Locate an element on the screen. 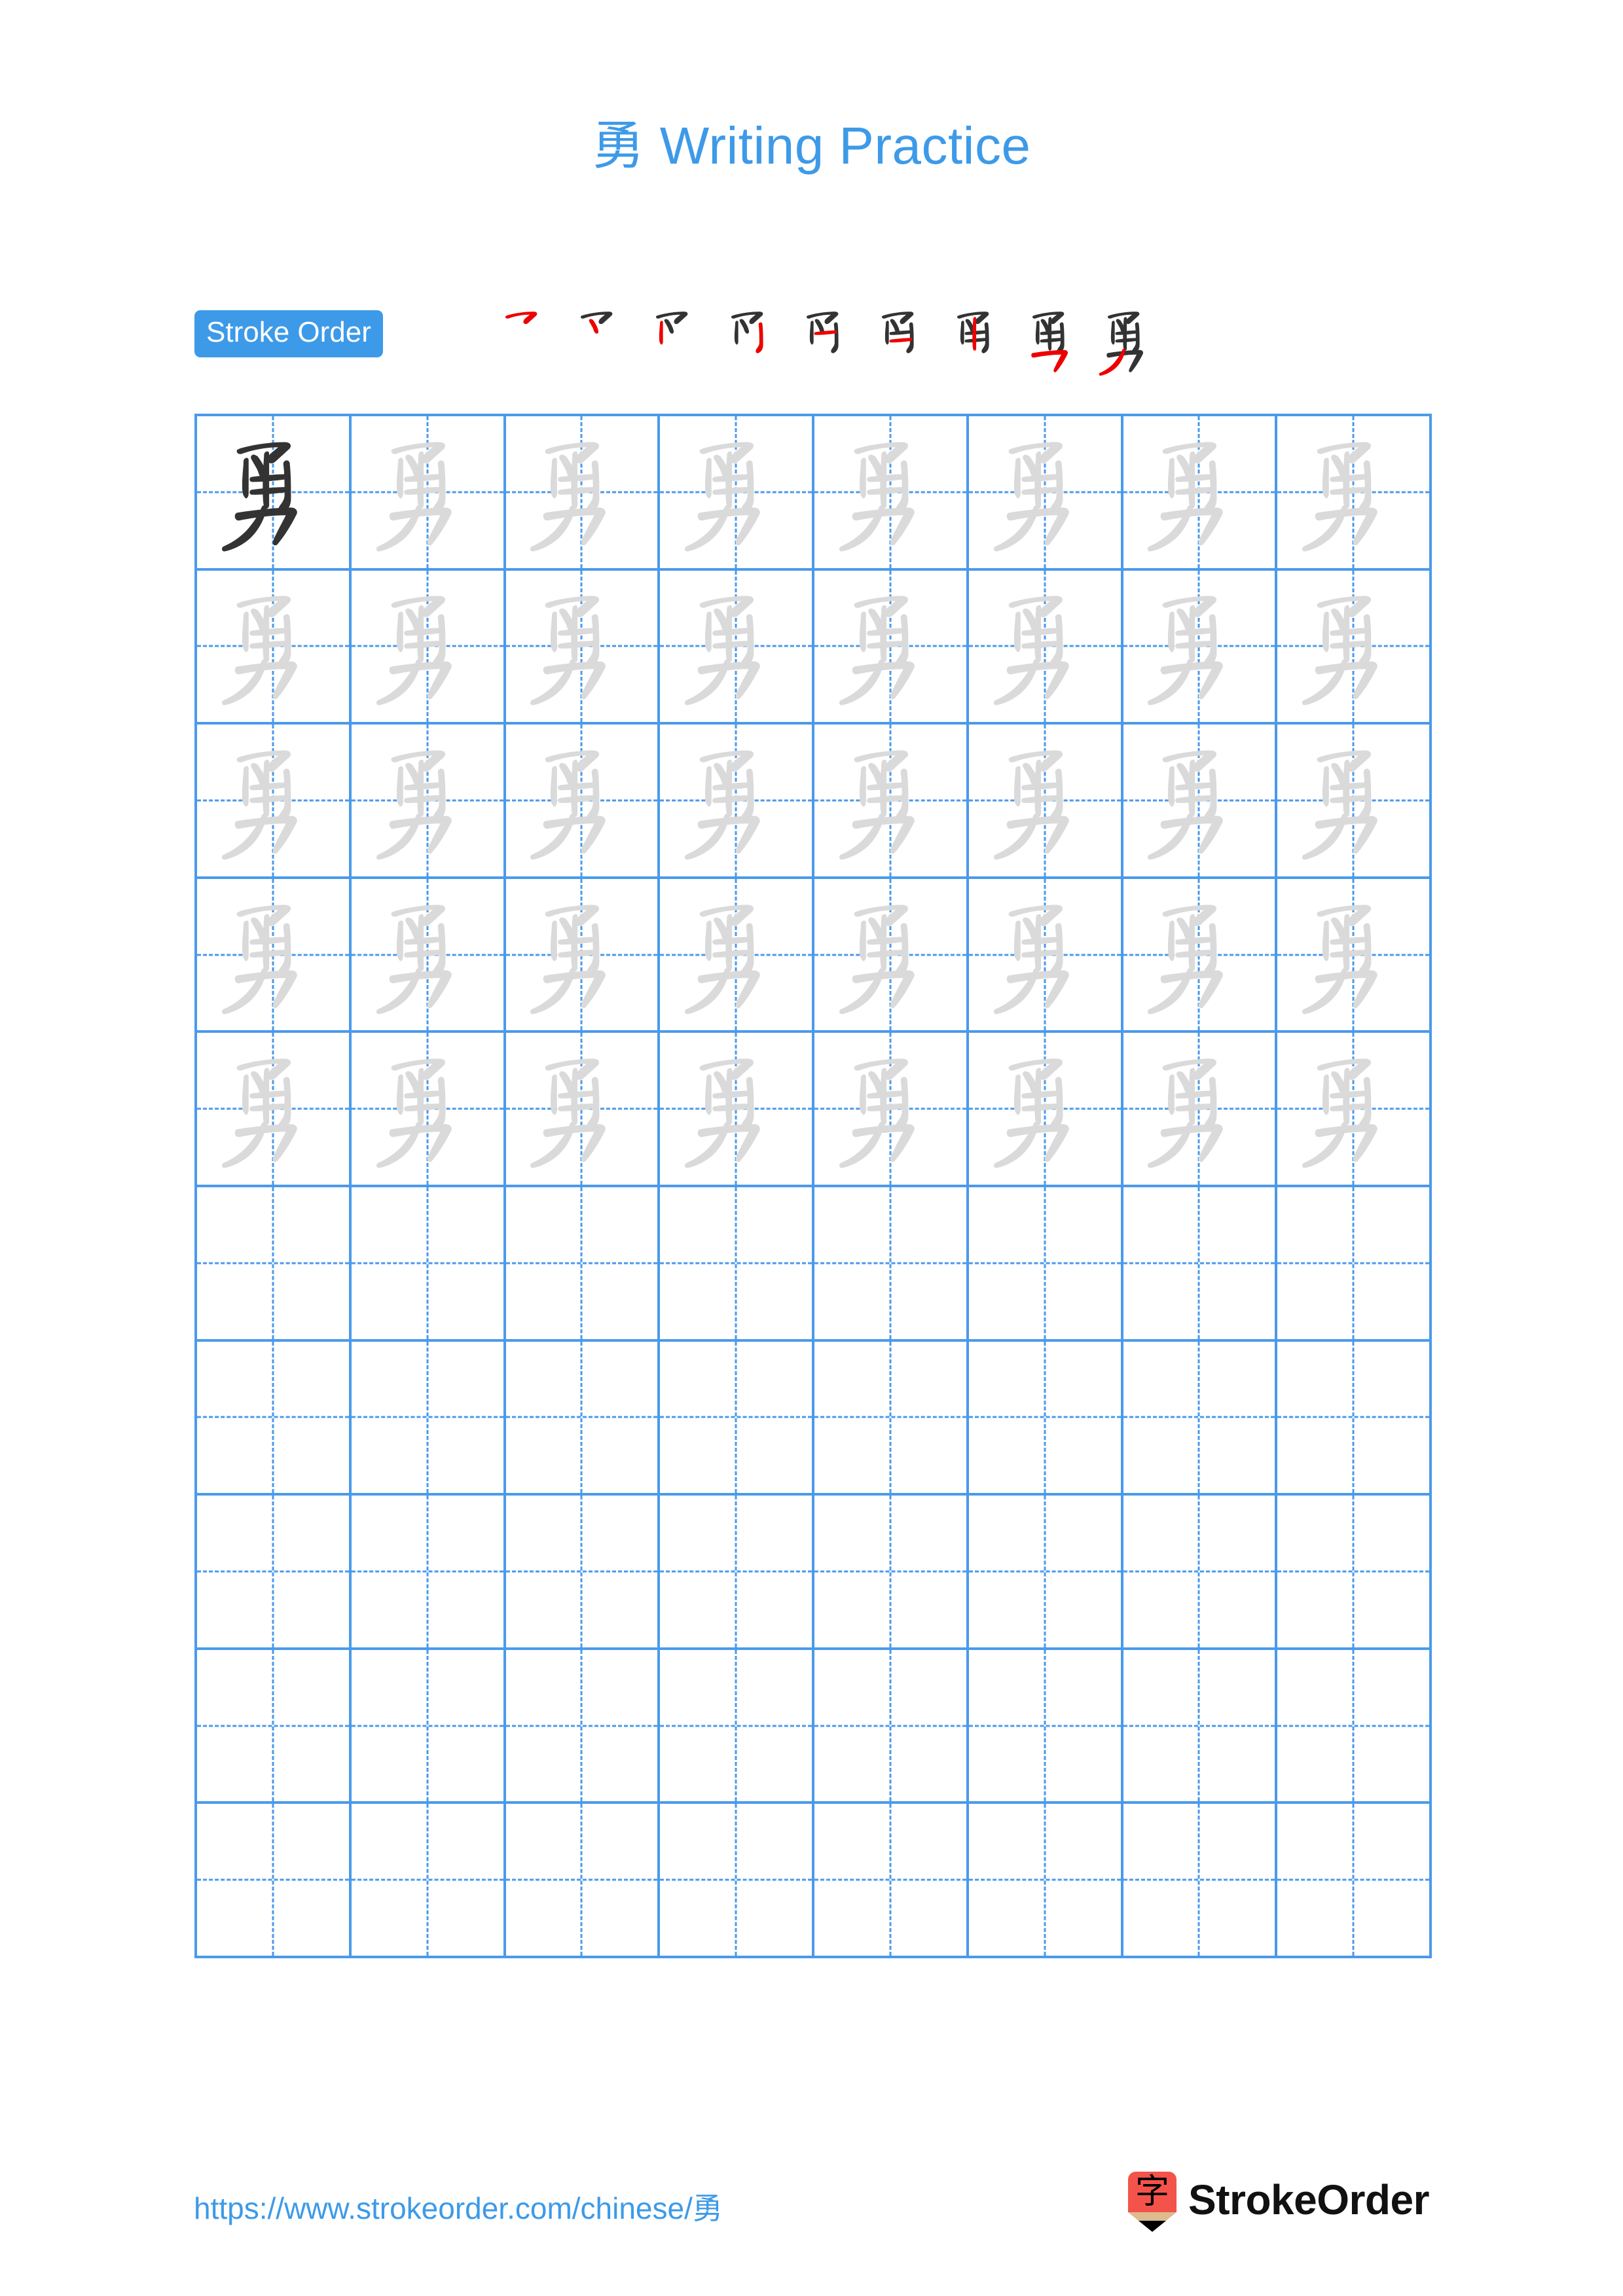 Image resolution: width=1623 pixels, height=2296 pixels. grid-cell-r7-c7 is located at coordinates (1200, 1418).